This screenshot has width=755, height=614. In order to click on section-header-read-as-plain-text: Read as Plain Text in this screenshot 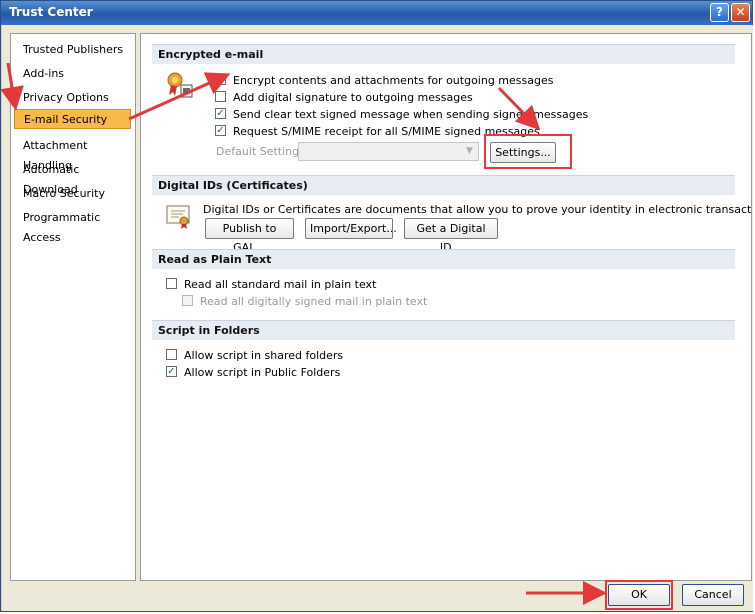, I will do `click(443, 259)`.